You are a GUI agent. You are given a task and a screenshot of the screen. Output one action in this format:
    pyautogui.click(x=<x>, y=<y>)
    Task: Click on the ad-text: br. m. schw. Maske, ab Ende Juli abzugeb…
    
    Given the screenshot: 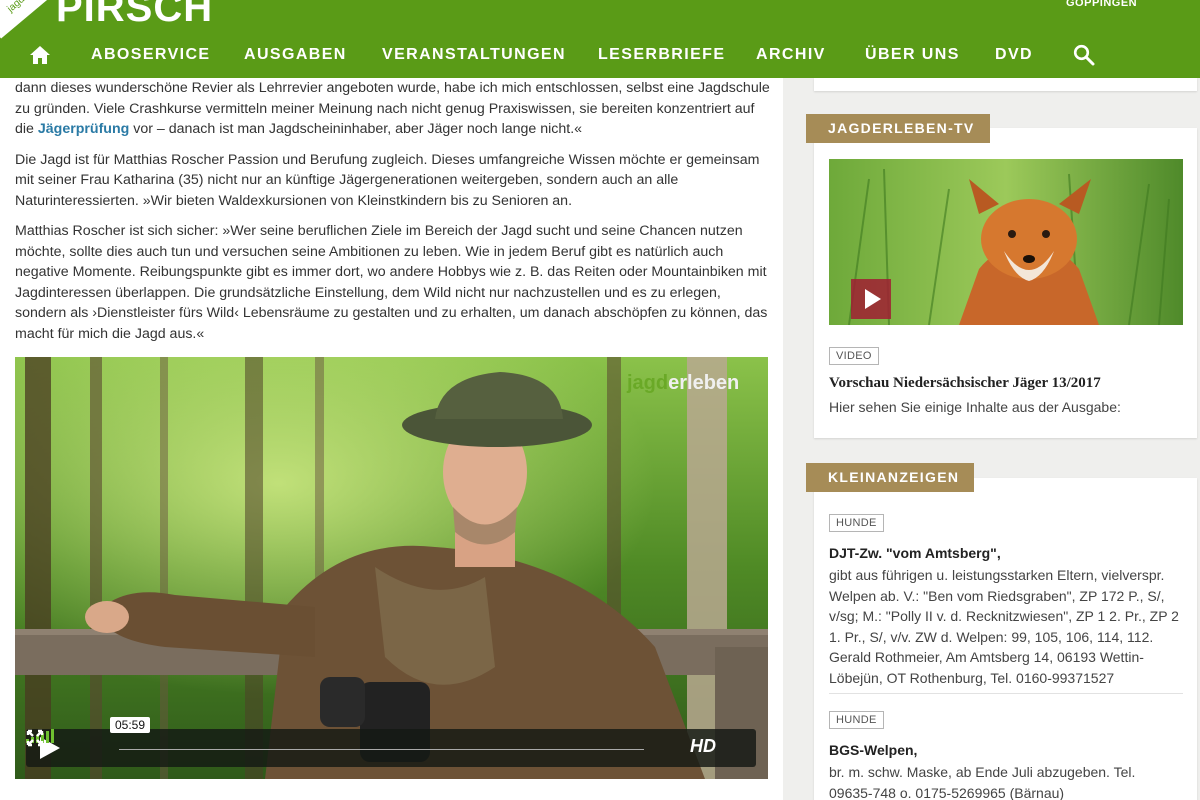 What is the action you would take?
    pyautogui.click(x=982, y=782)
    